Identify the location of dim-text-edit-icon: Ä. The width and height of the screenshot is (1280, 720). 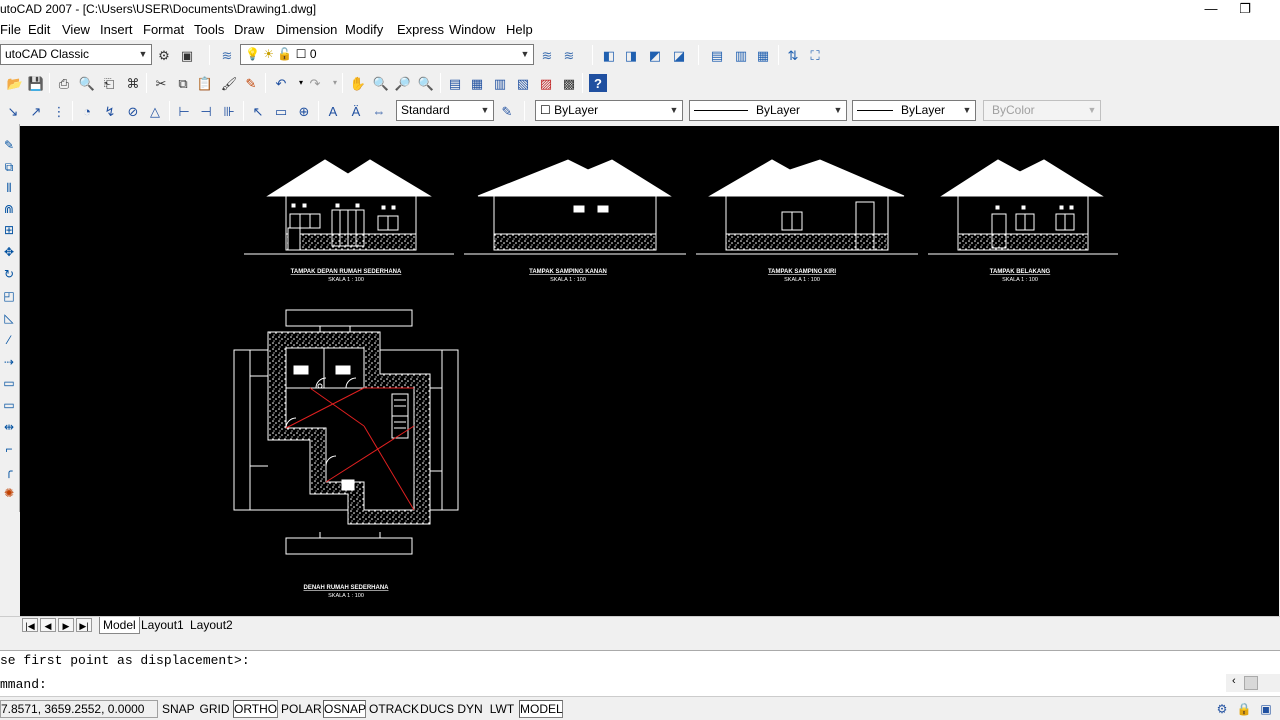
(356, 111).